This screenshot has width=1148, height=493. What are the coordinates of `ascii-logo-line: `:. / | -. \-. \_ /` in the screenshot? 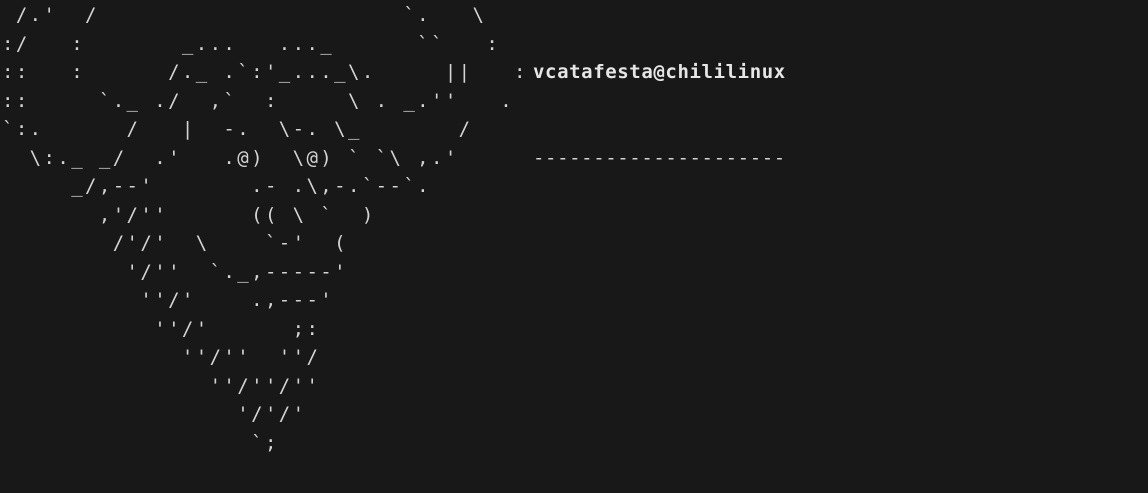 It's located at (237, 129).